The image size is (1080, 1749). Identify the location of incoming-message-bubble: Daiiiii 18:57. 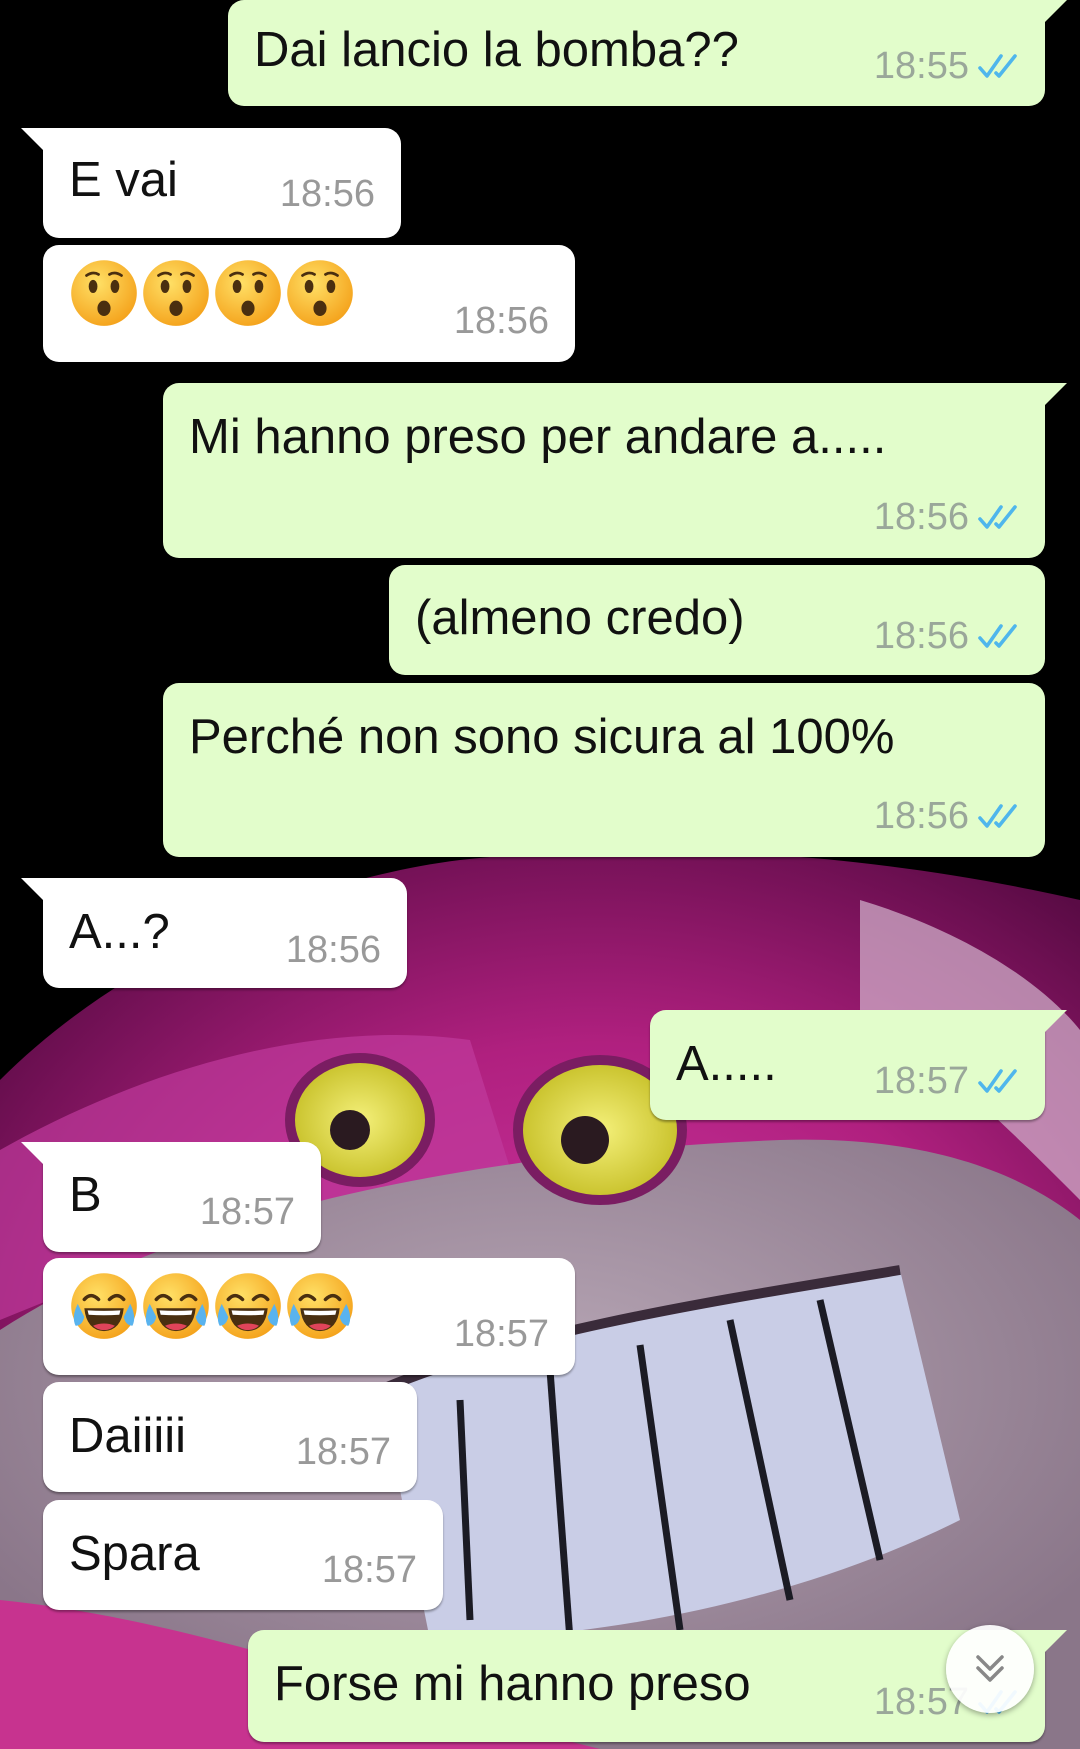
(230, 1437).